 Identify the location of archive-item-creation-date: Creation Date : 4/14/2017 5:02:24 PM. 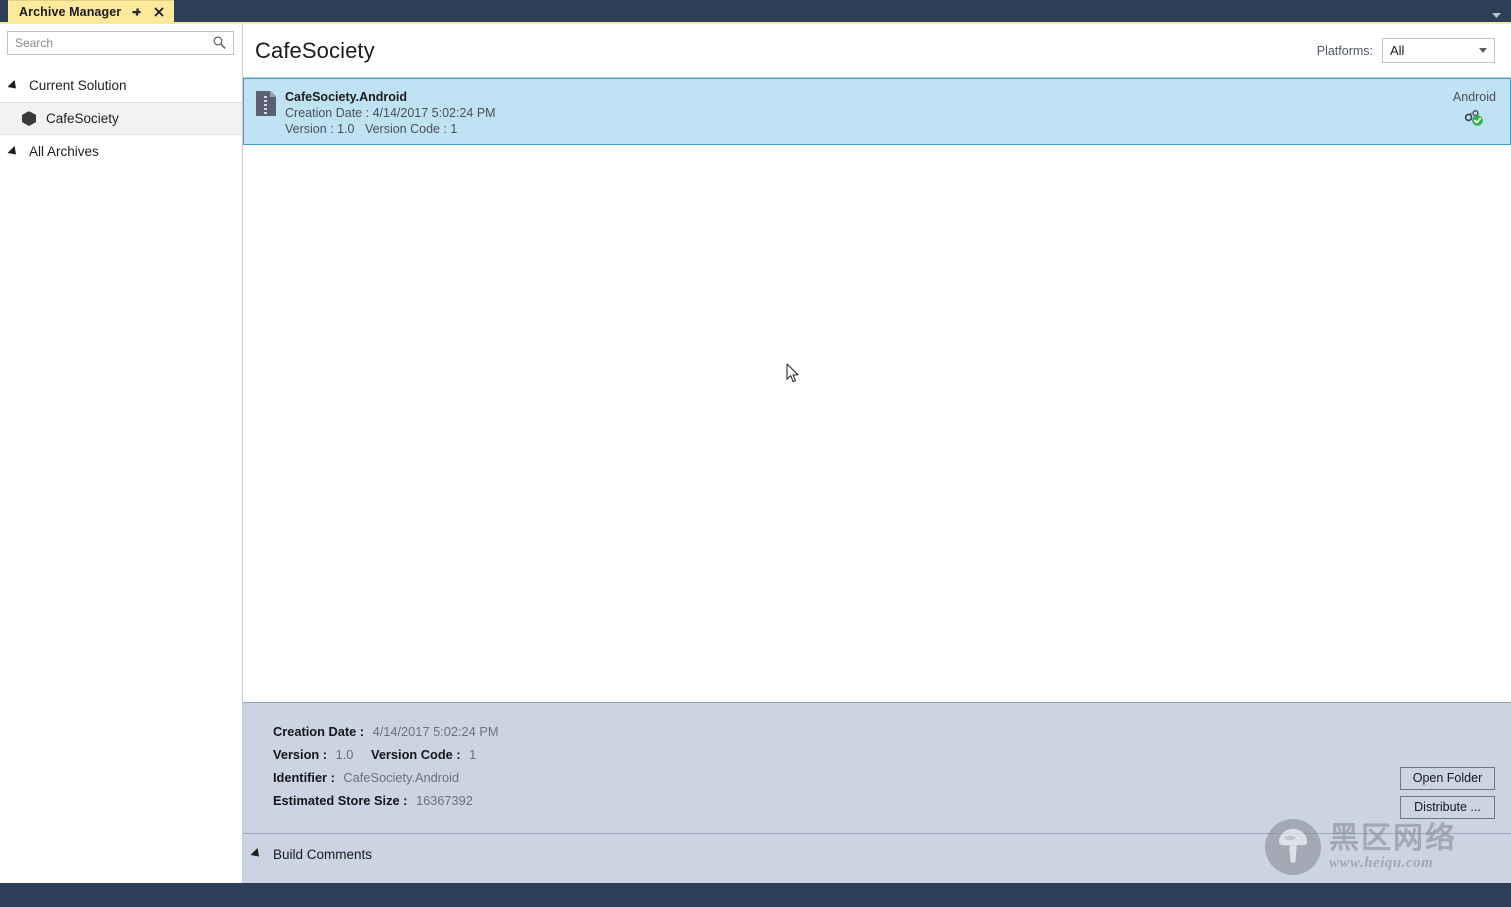
(863, 113).